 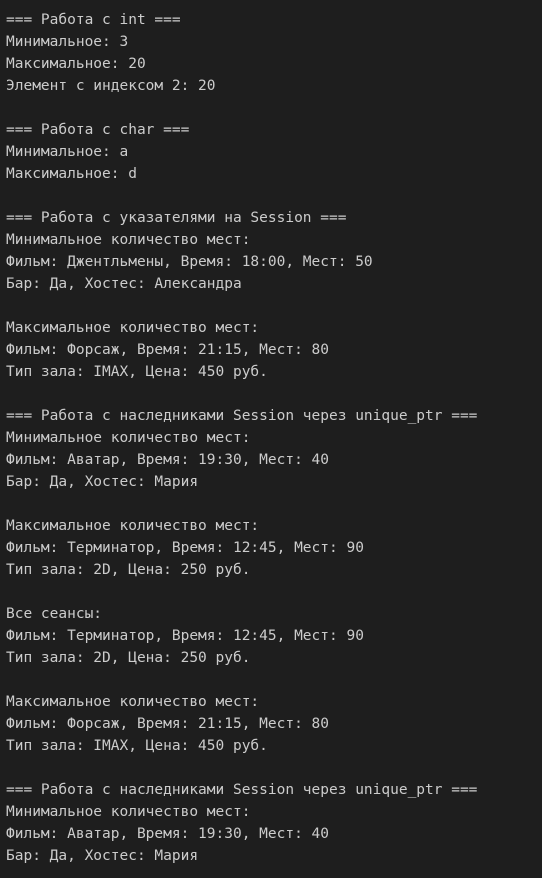 What do you see at coordinates (98, 130) in the screenshot?
I see `output-line-header-char: === Работа с char ===` at bounding box center [98, 130].